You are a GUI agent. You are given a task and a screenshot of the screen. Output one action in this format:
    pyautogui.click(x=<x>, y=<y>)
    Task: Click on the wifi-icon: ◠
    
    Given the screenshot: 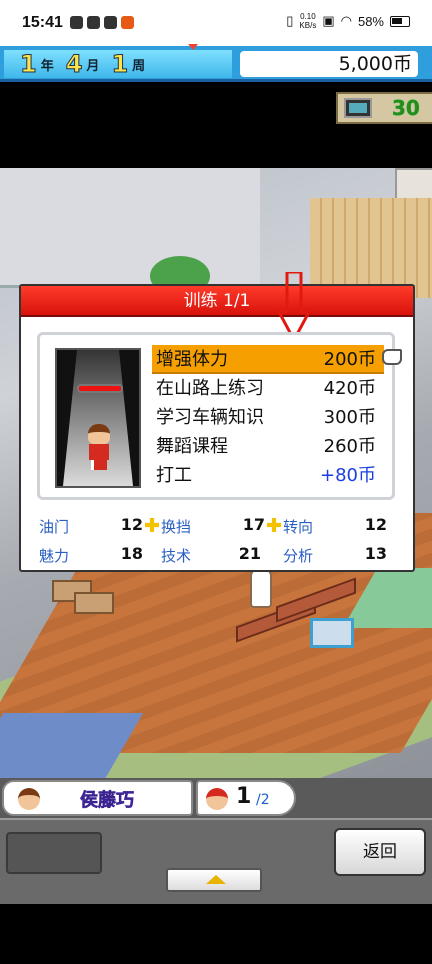 What is the action you would take?
    pyautogui.click(x=346, y=20)
    